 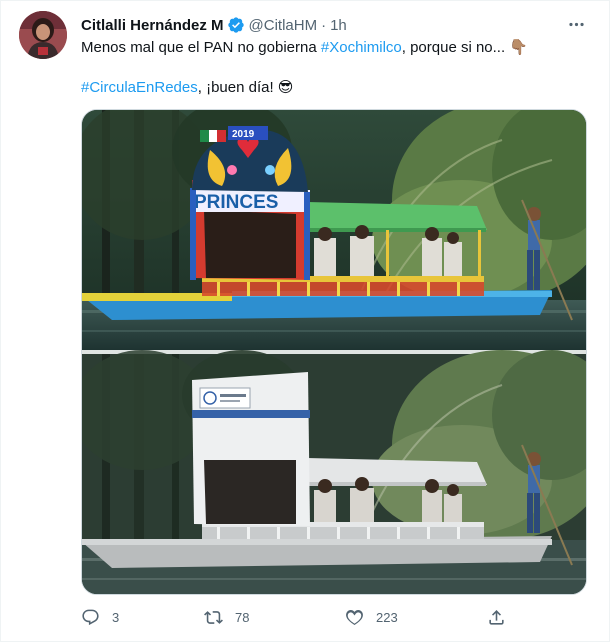 I want to click on tweet-text: Menos mal que el PAN no gobierna, so click(x=201, y=47).